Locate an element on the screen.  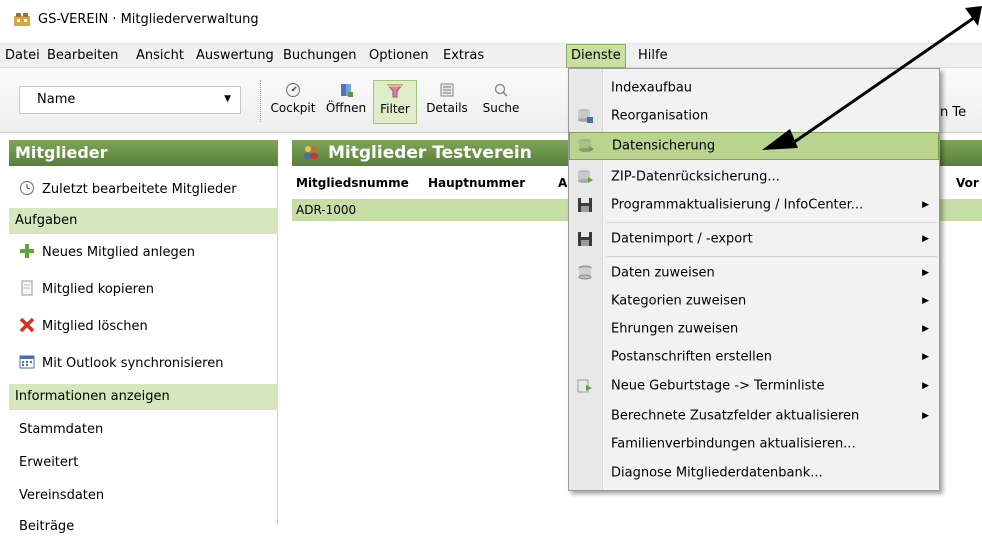
section-info: Informationen anzeigen is located at coordinates (143, 397).